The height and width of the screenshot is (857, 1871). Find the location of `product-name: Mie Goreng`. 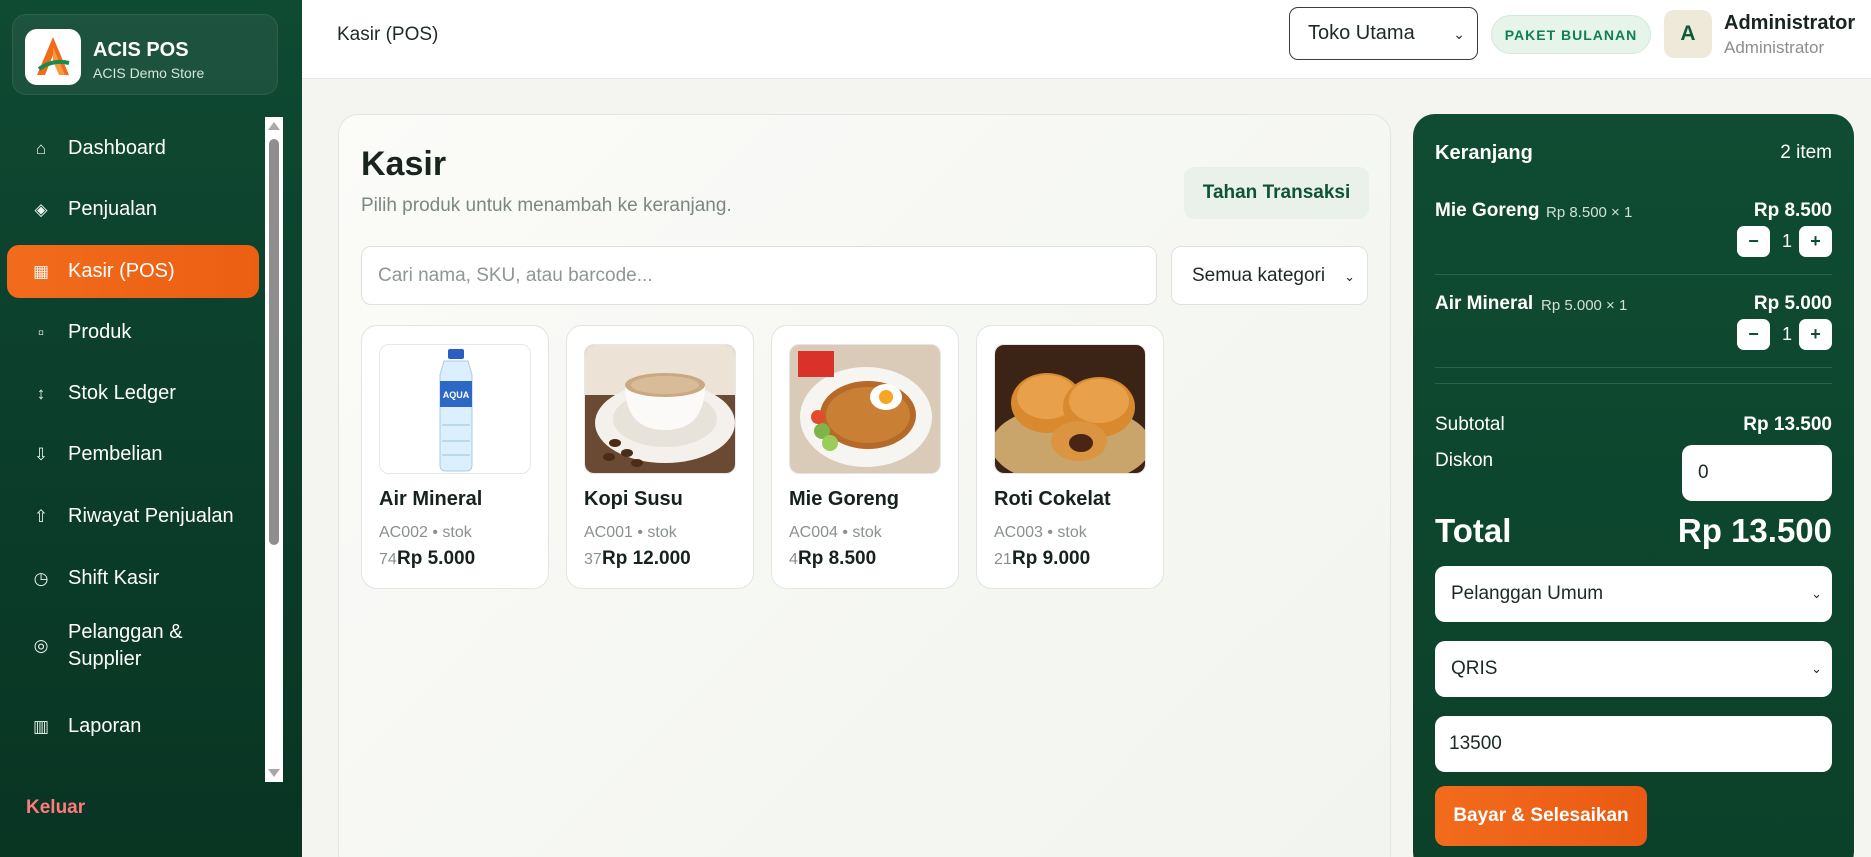

product-name: Mie Goreng is located at coordinates (844, 499).